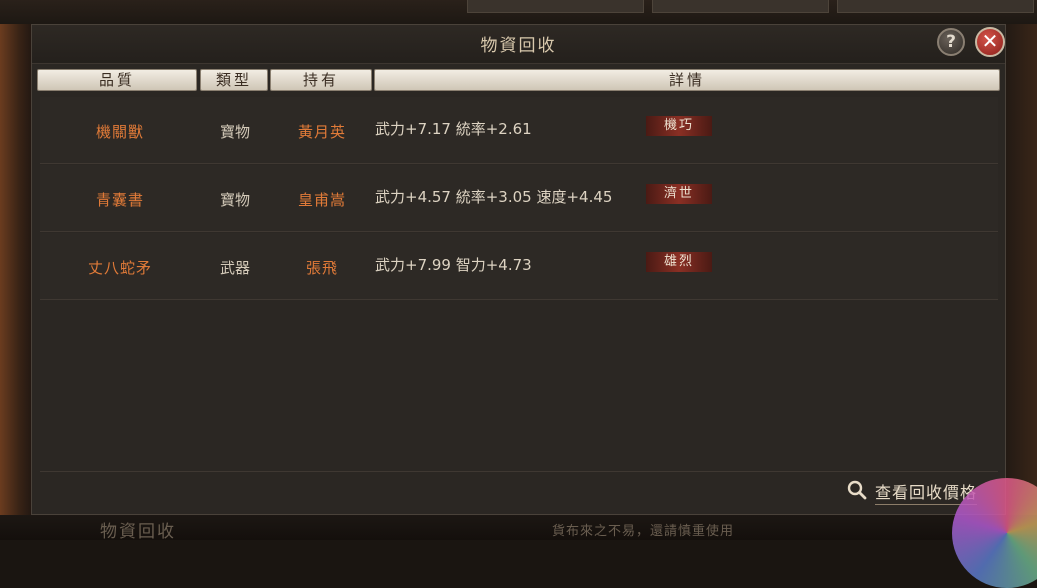 This screenshot has height=588, width=1037. Describe the element at coordinates (321, 200) in the screenshot. I see `item-owner: 皇甫嵩` at that location.